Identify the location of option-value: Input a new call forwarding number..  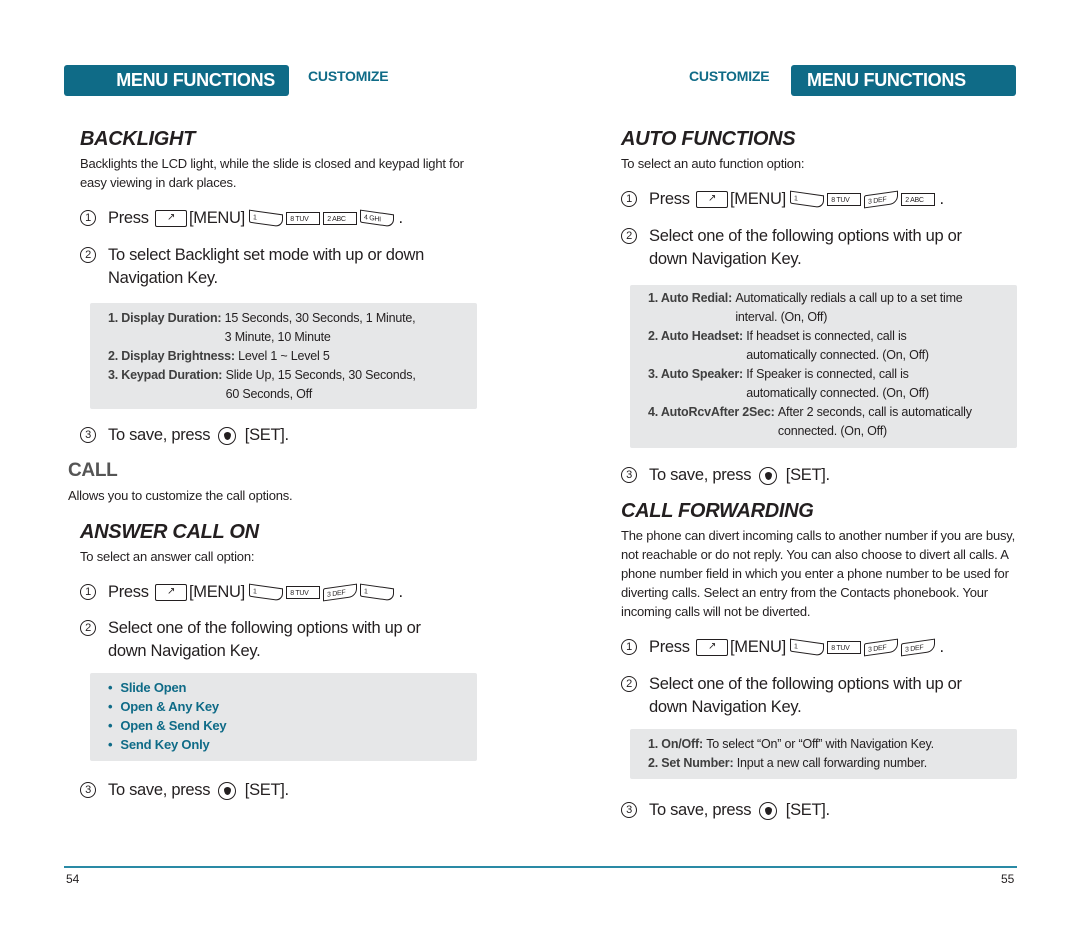
(832, 763).